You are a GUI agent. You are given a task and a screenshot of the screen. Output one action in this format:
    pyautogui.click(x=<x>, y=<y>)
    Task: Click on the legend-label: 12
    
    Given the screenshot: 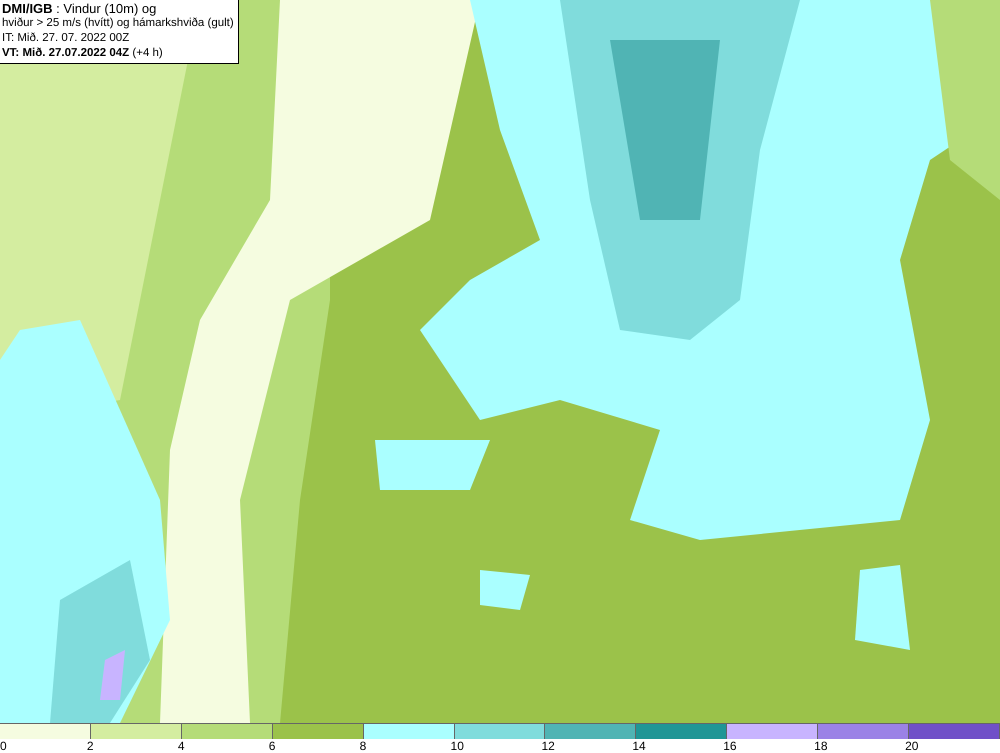 What is the action you would take?
    pyautogui.click(x=548, y=746)
    